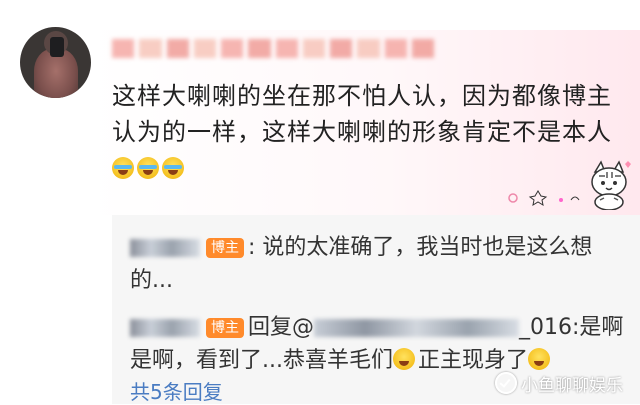 Image resolution: width=640 pixels, height=405 pixels. I want to click on grin-emoji, so click(539, 359).